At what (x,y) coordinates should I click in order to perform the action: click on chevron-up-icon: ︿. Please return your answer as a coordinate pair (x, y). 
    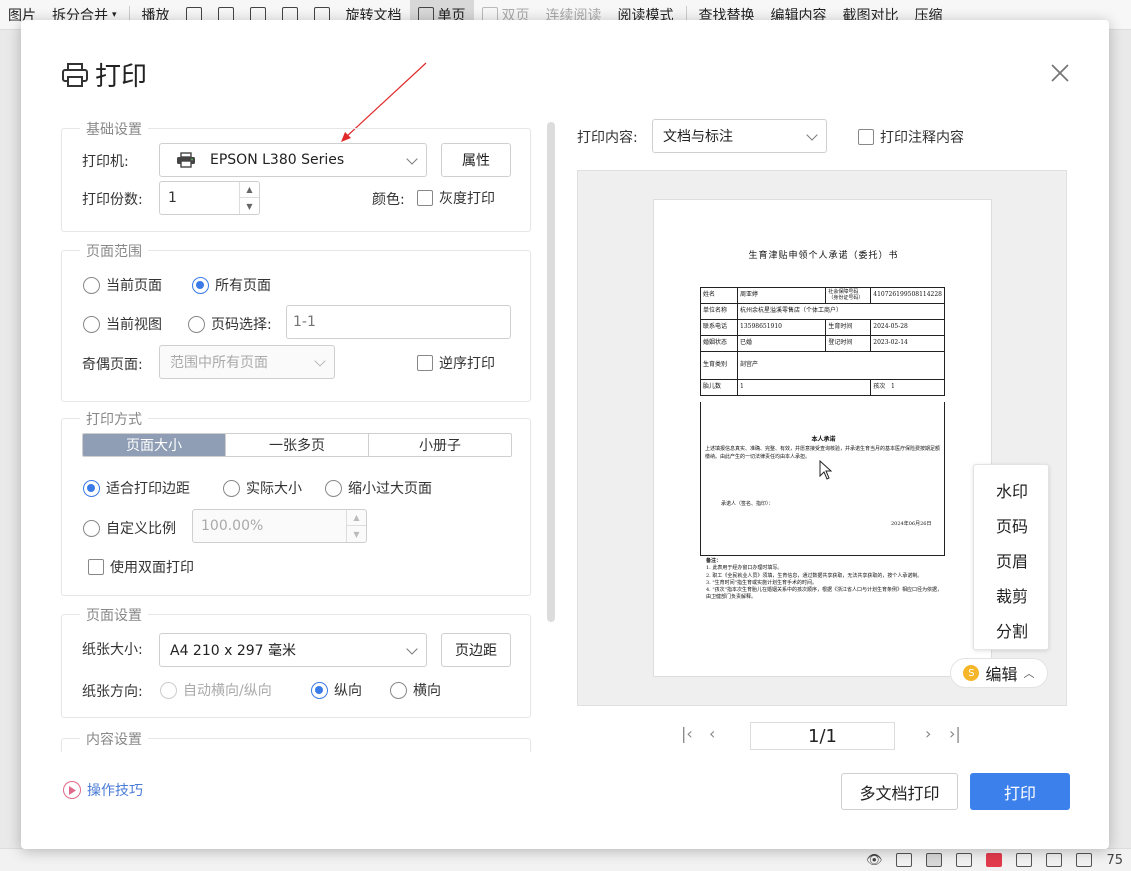
    Looking at the image, I should click on (1029, 673).